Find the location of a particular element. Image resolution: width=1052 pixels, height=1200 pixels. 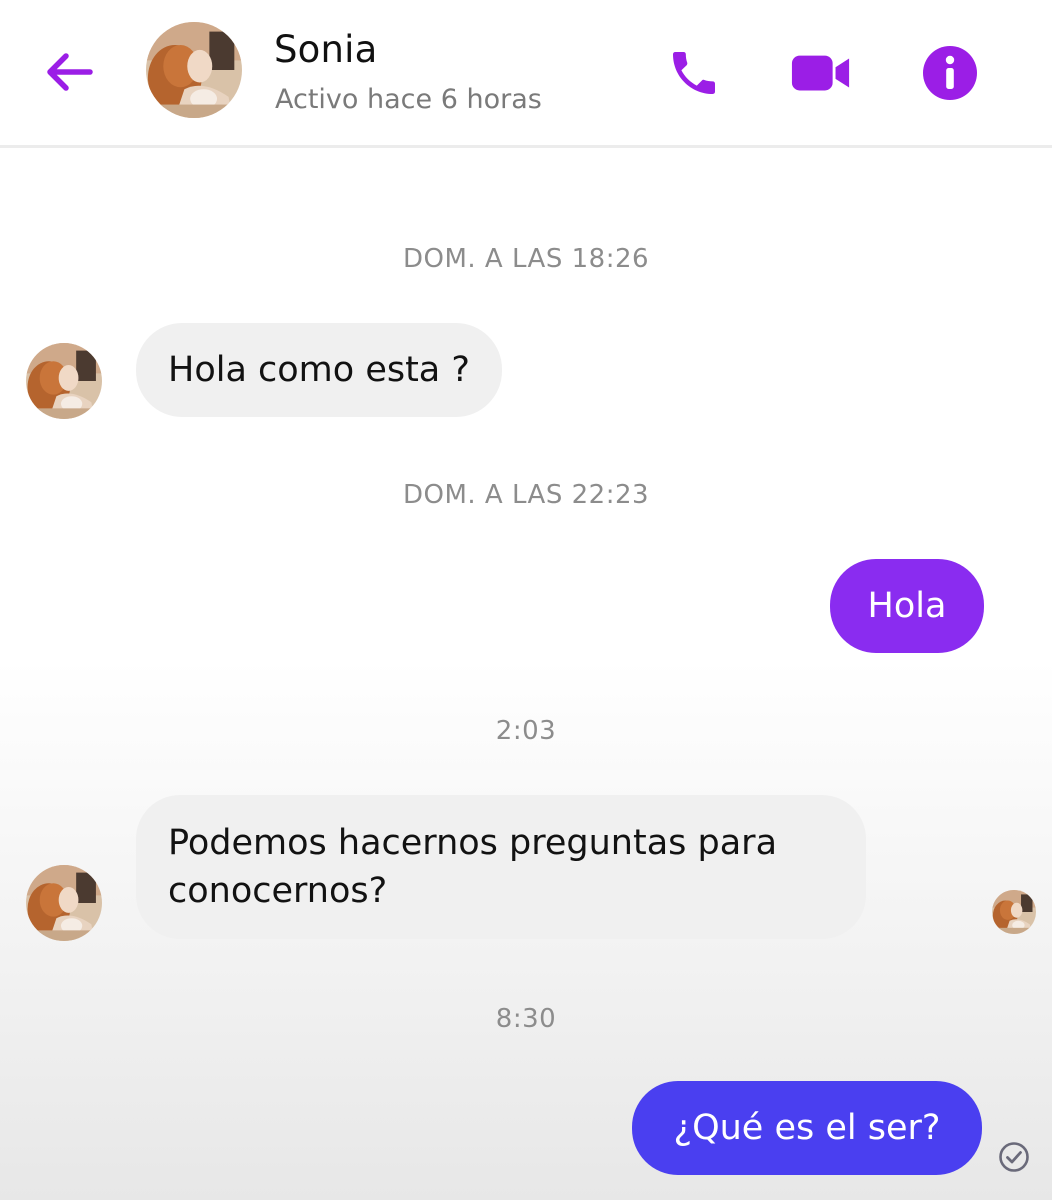

arrow-left-icon is located at coordinates (70, 72).